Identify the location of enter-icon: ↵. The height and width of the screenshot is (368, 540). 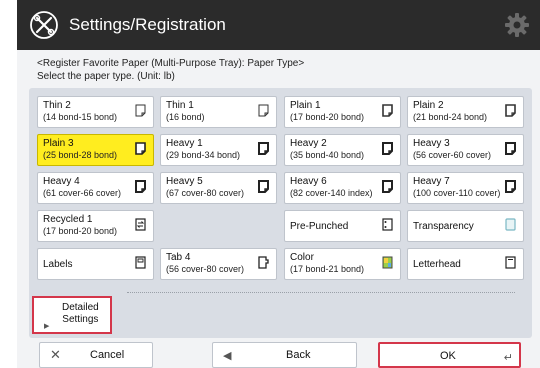
(508, 358).